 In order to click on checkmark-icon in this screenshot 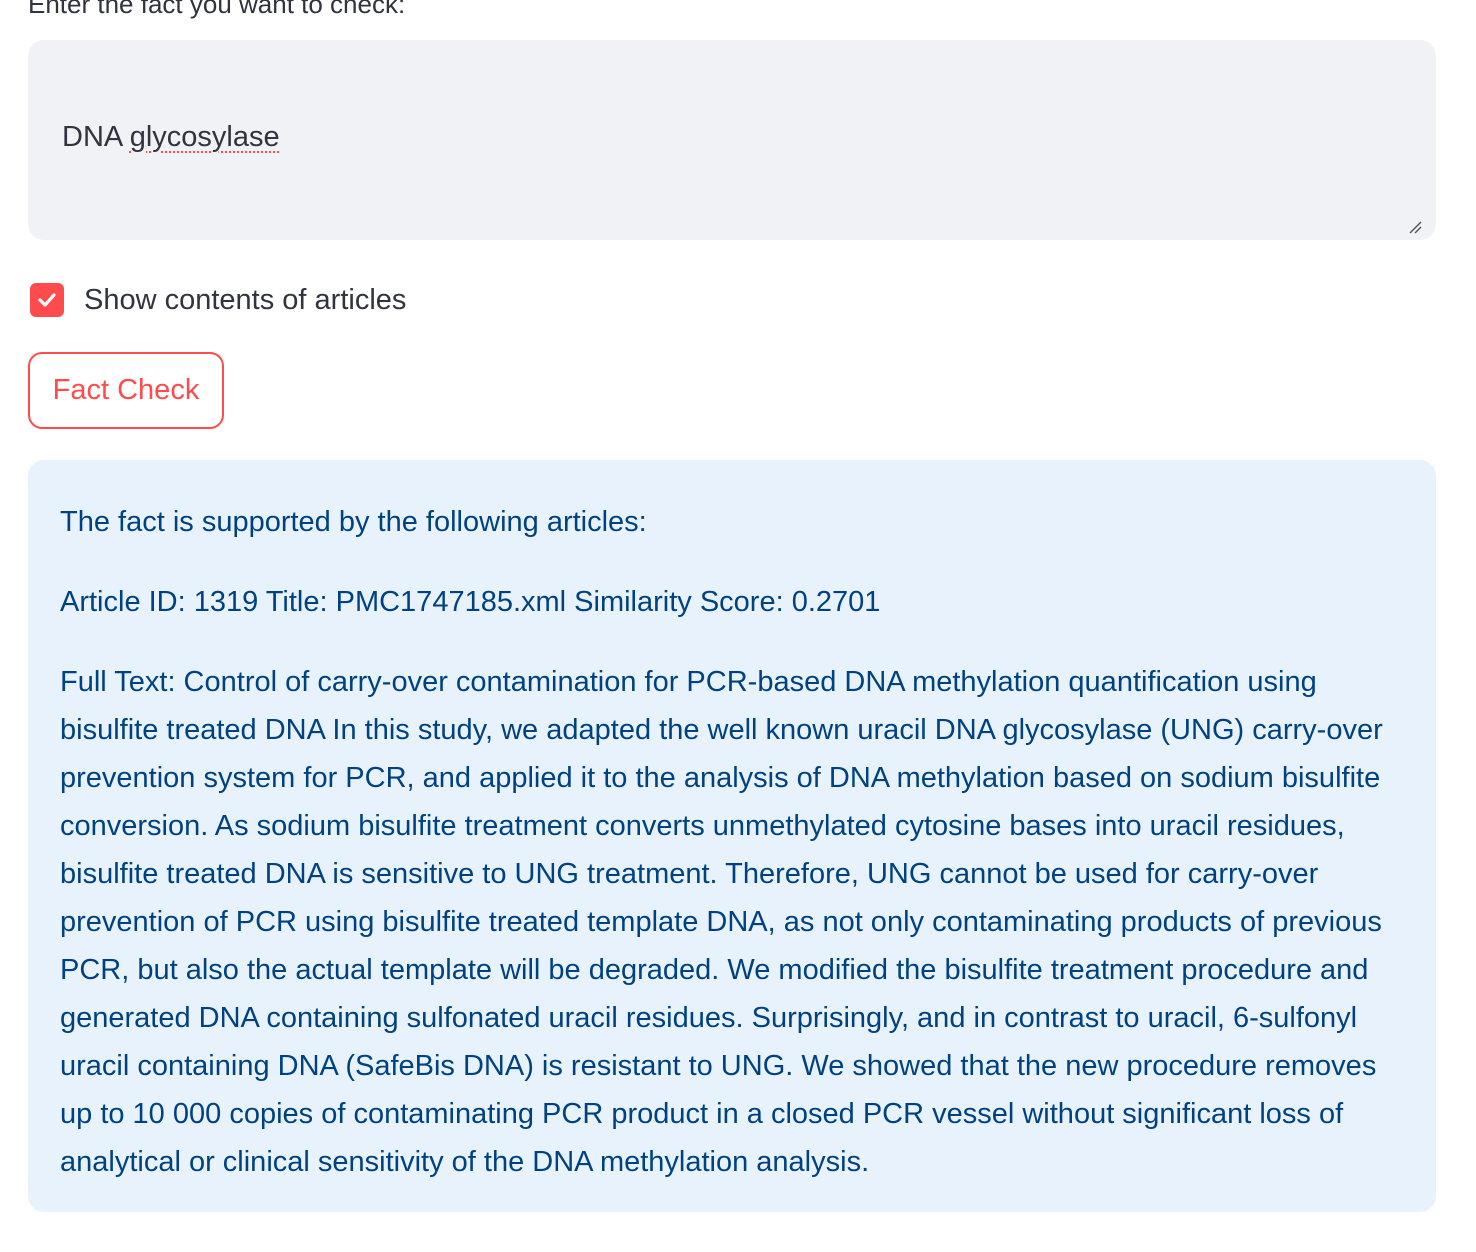, I will do `click(47, 300)`.